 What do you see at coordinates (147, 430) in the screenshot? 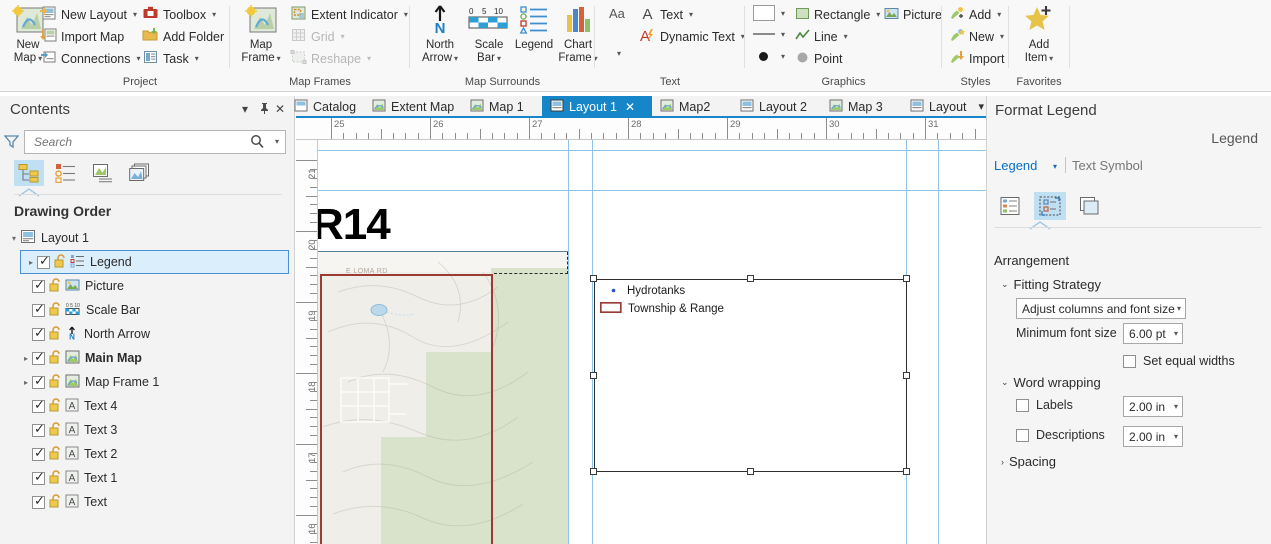
I see `tree-item-text-3: A Text 3` at bounding box center [147, 430].